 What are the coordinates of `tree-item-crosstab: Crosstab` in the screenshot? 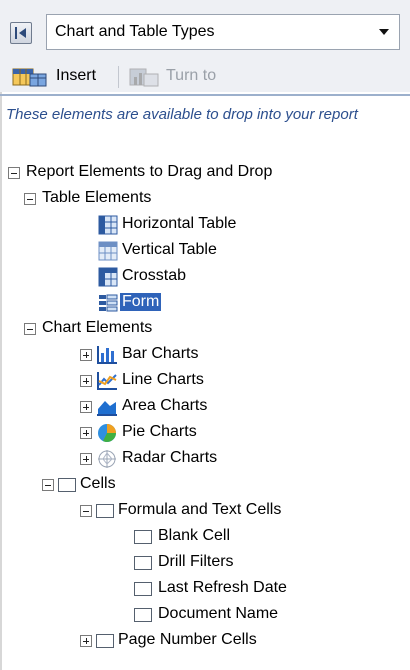 It's located at (205, 277).